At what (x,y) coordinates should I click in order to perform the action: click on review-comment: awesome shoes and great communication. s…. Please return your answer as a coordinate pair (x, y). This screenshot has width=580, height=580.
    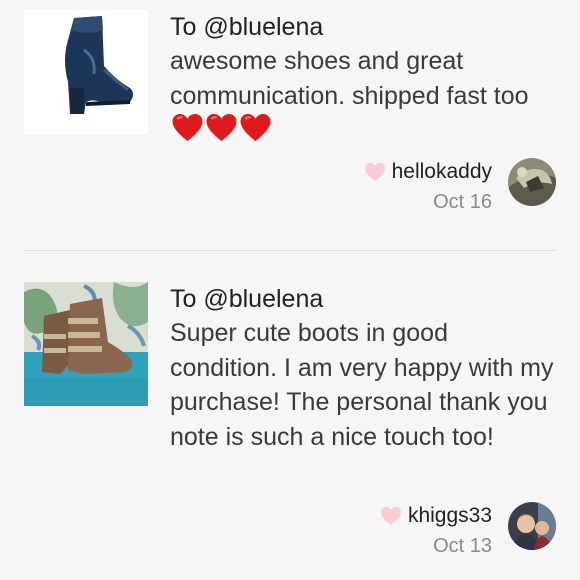
    Looking at the image, I should click on (365, 96).